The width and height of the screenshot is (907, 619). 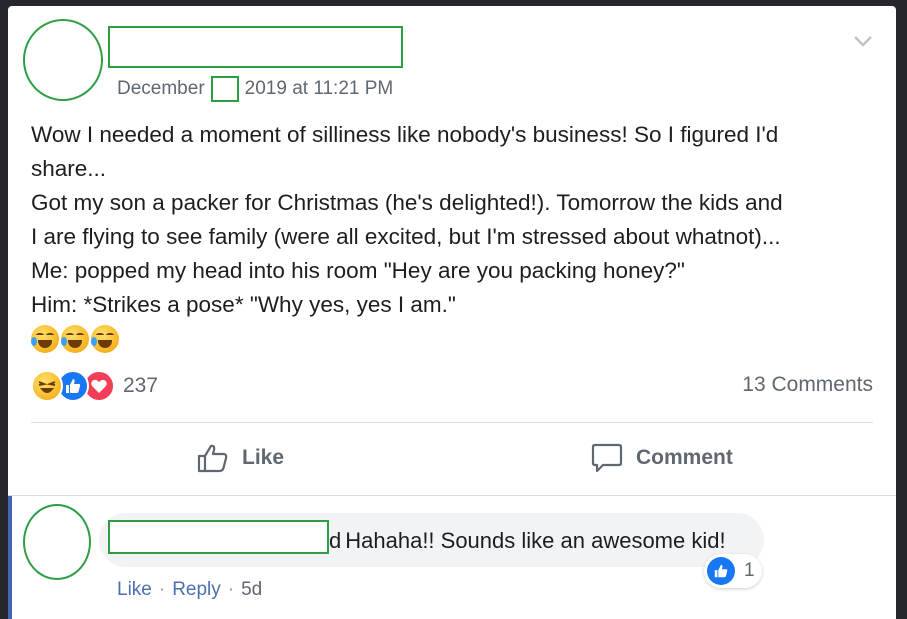 I want to click on like-button: Like, so click(x=240, y=458).